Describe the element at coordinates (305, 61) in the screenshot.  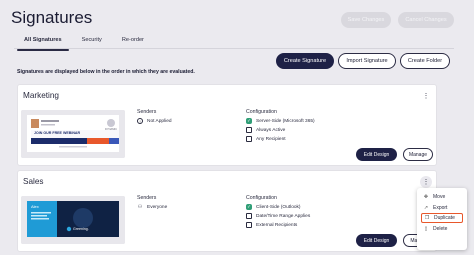
I see `create-signature-button: Create Signature` at that location.